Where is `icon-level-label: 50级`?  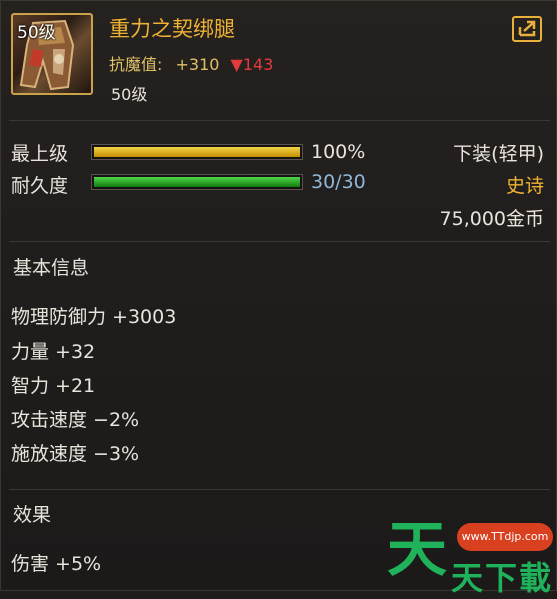
icon-level-label: 50级 is located at coordinates (36, 33).